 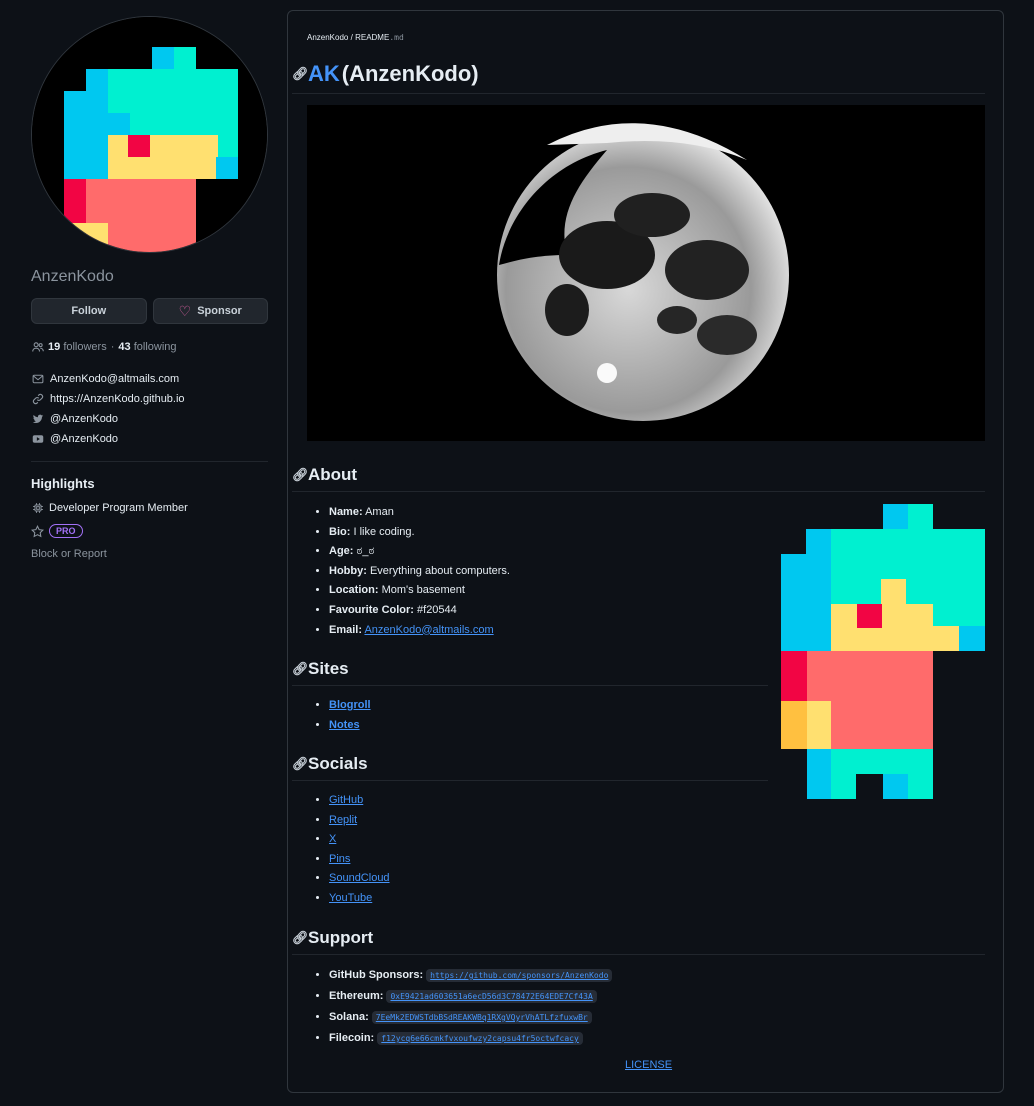 What do you see at coordinates (419, 552) in the screenshot?
I see `list-item: Age: ಠ_ಠ` at bounding box center [419, 552].